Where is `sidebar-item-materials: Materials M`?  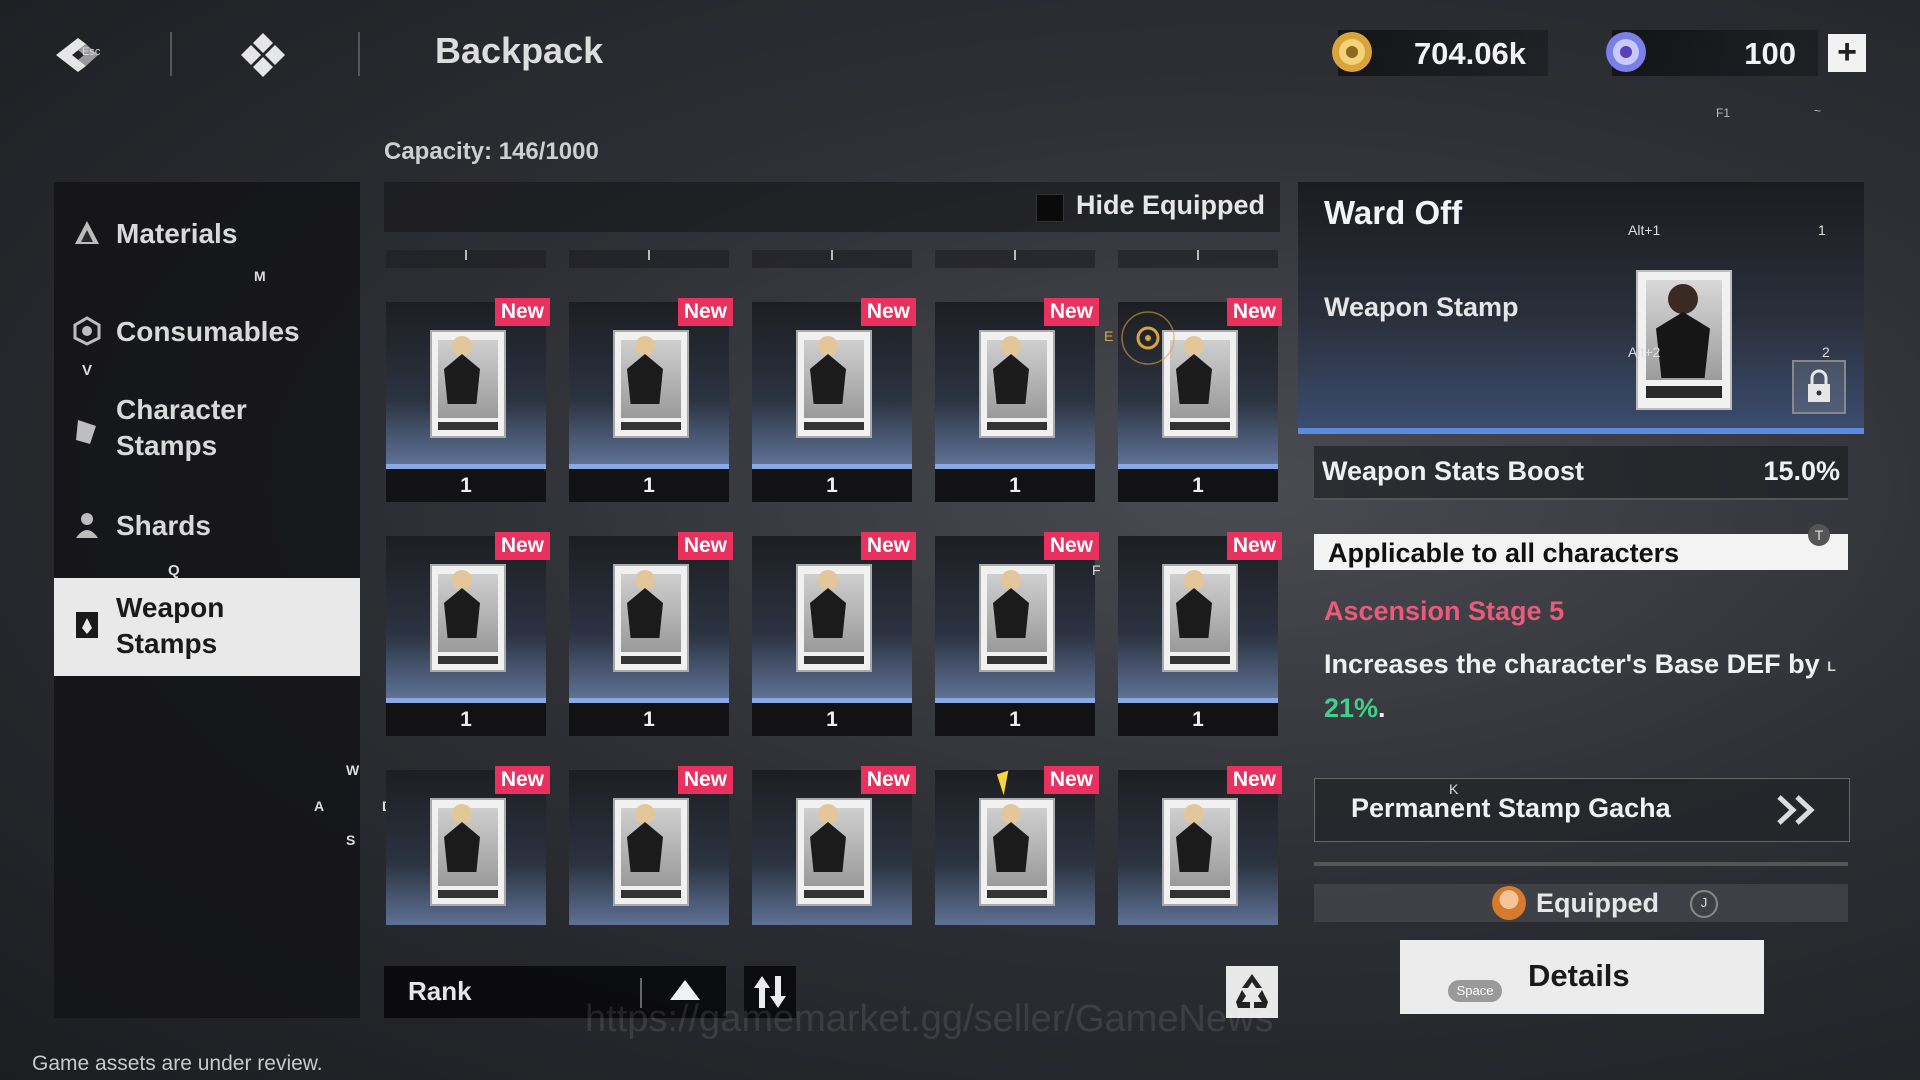 sidebar-item-materials: Materials M is located at coordinates (207, 248).